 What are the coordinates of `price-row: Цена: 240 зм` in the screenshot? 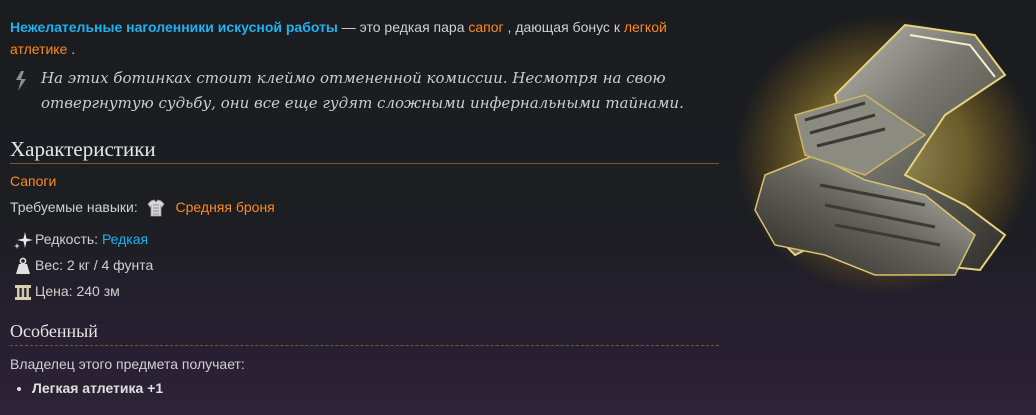 It's located at (66, 291).